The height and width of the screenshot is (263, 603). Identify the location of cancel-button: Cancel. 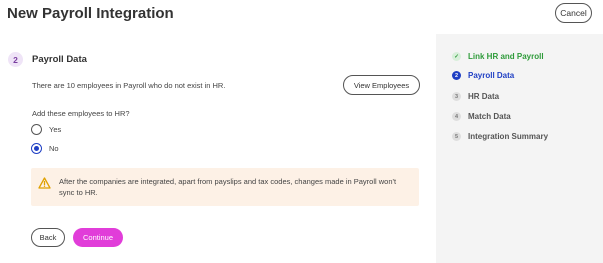
(573, 13).